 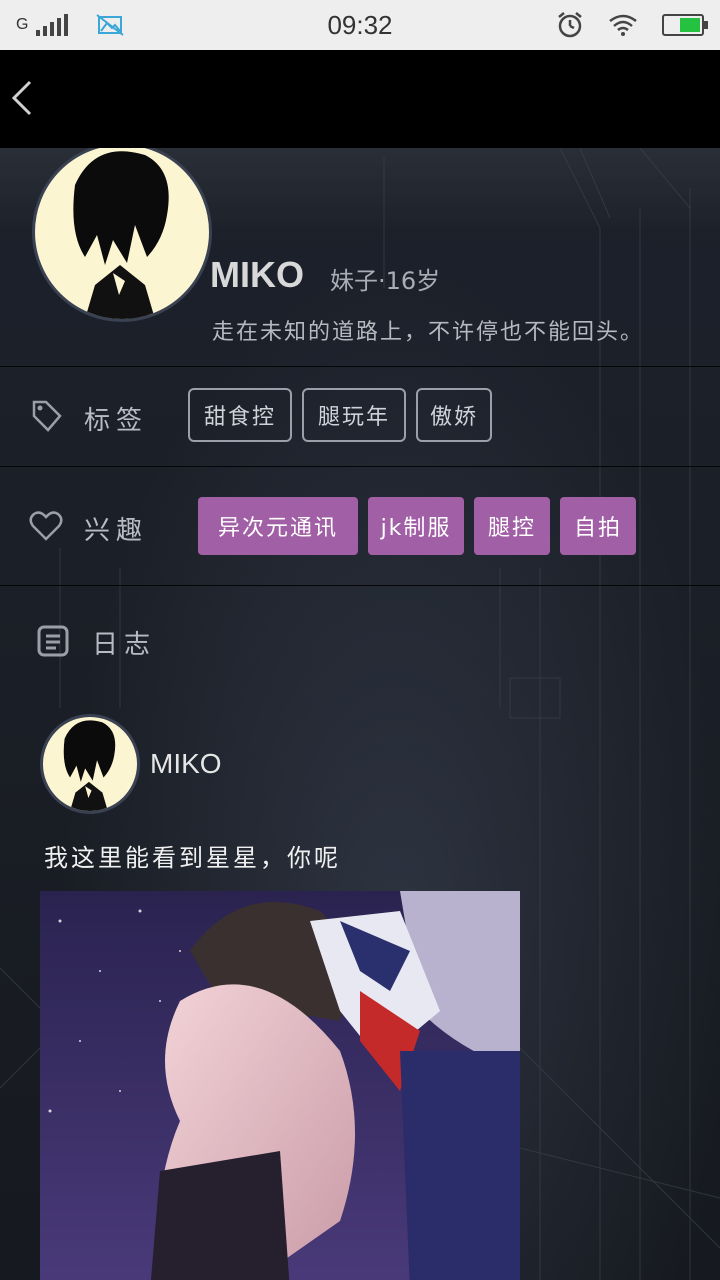 What do you see at coordinates (278, 526) in the screenshot?
I see `interest-chip: 异次元通讯` at bounding box center [278, 526].